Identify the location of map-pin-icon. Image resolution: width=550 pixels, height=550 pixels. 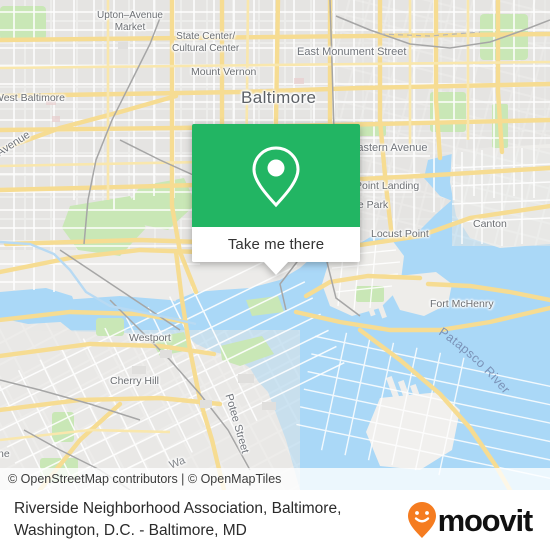
(276, 176).